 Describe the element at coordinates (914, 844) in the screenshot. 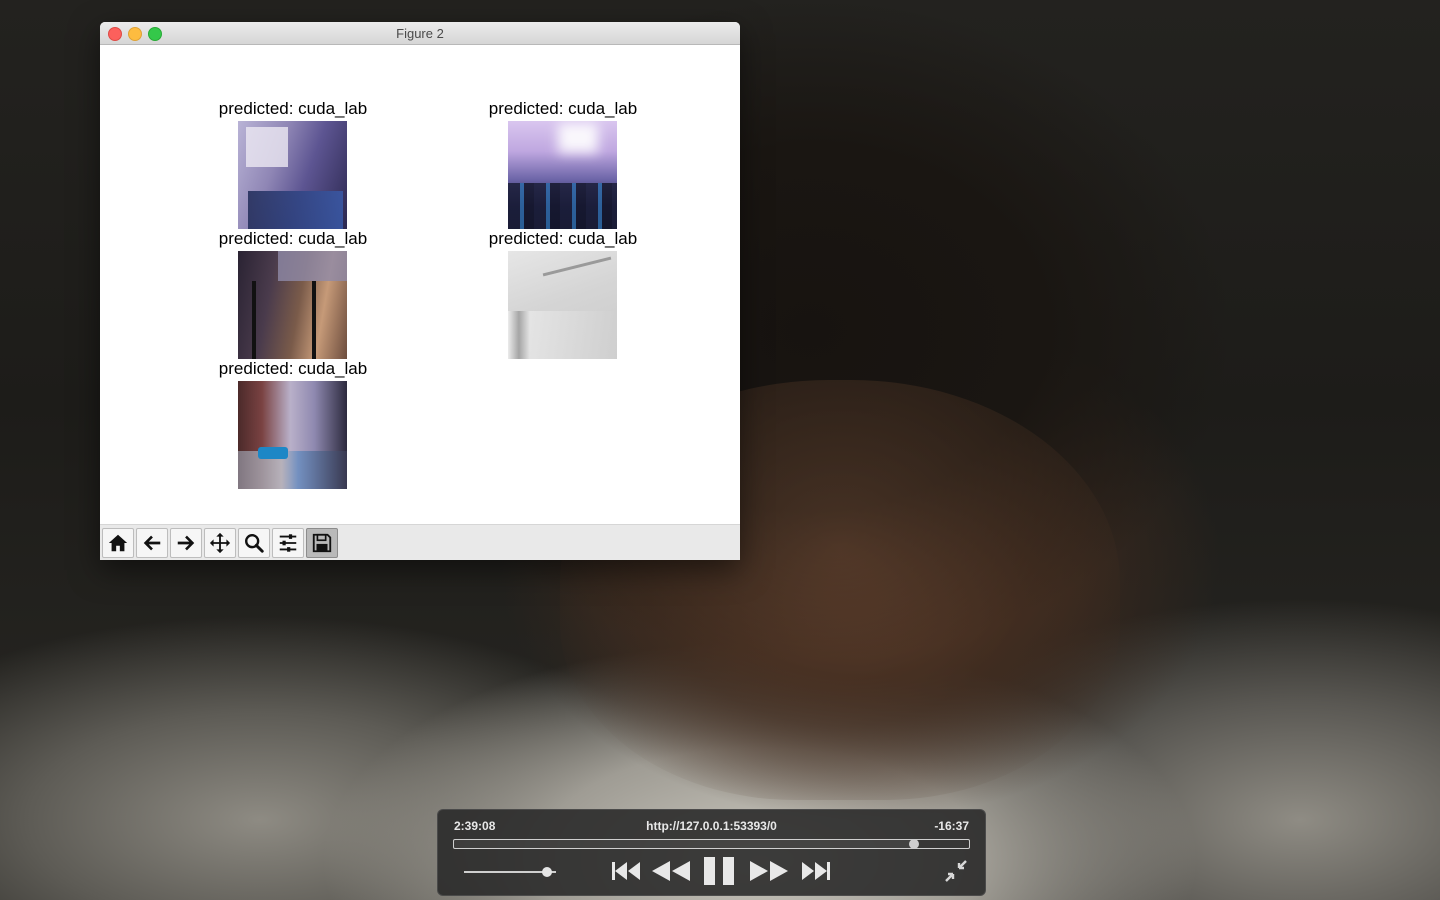

I see `scrubber-knob` at that location.